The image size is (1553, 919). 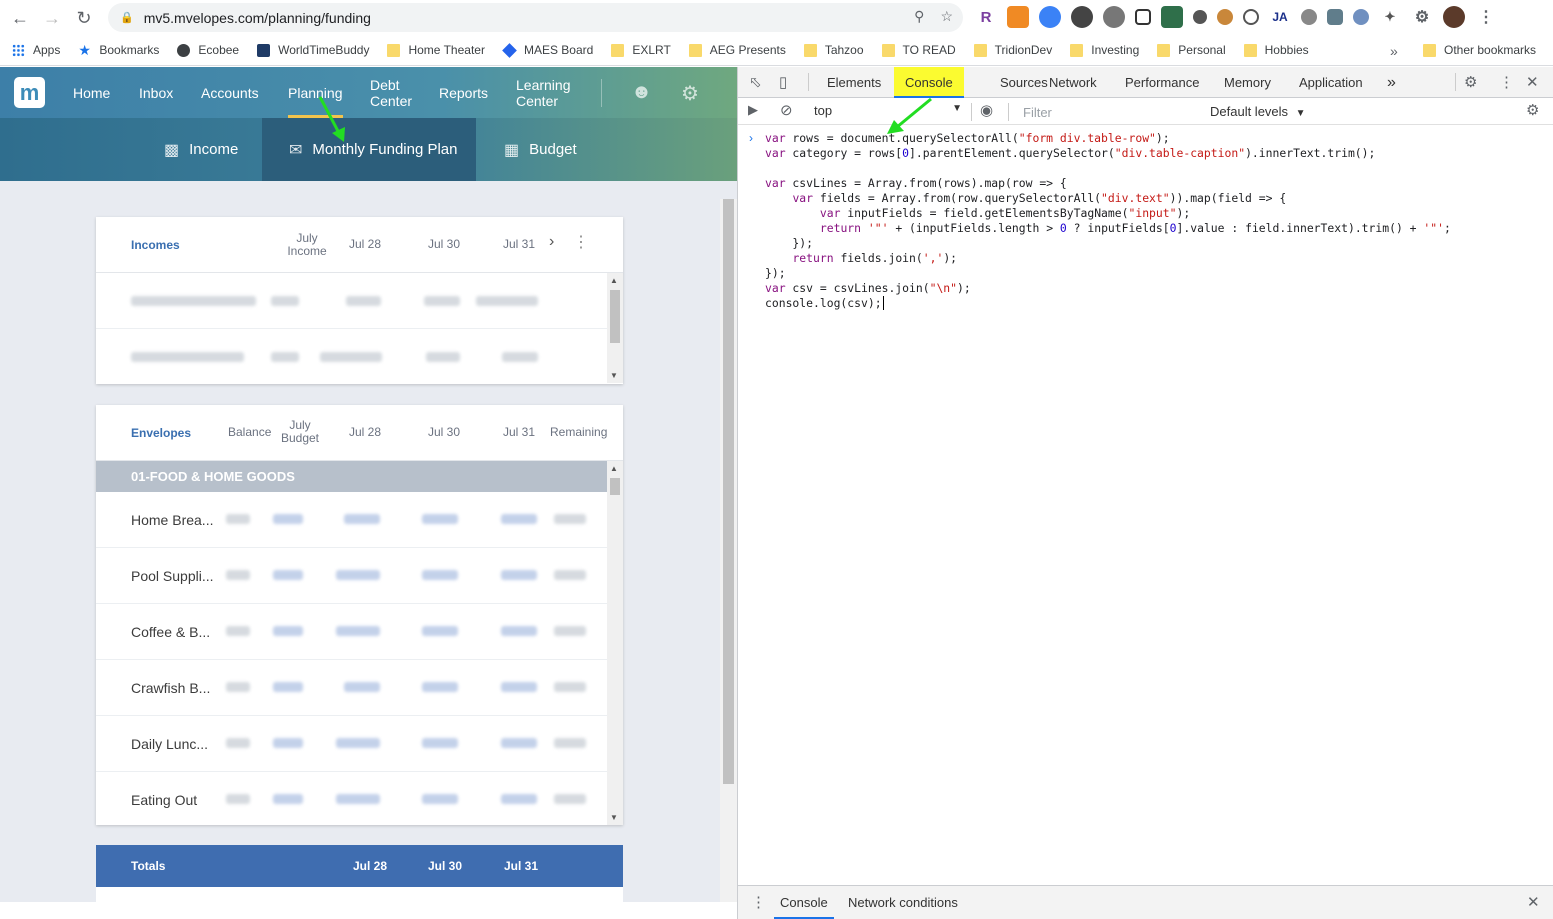 What do you see at coordinates (1391, 82) in the screenshot?
I see `more-tabs-icon: »` at bounding box center [1391, 82].